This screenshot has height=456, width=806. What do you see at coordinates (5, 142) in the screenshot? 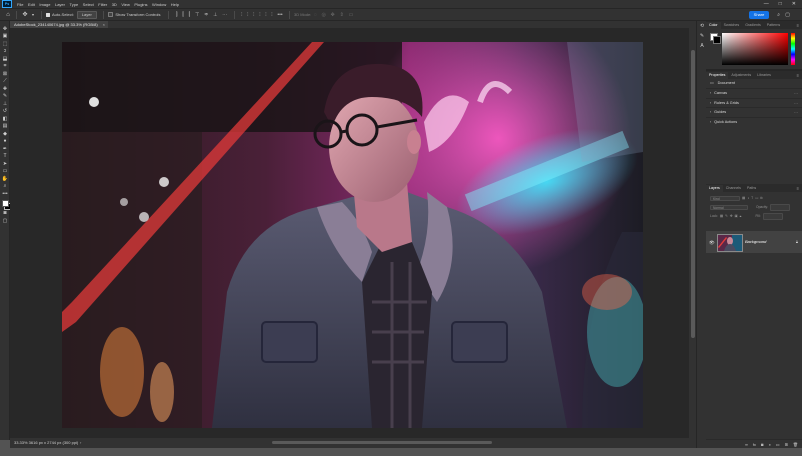
I see `dodge-tool-icon: ●` at bounding box center [5, 142].